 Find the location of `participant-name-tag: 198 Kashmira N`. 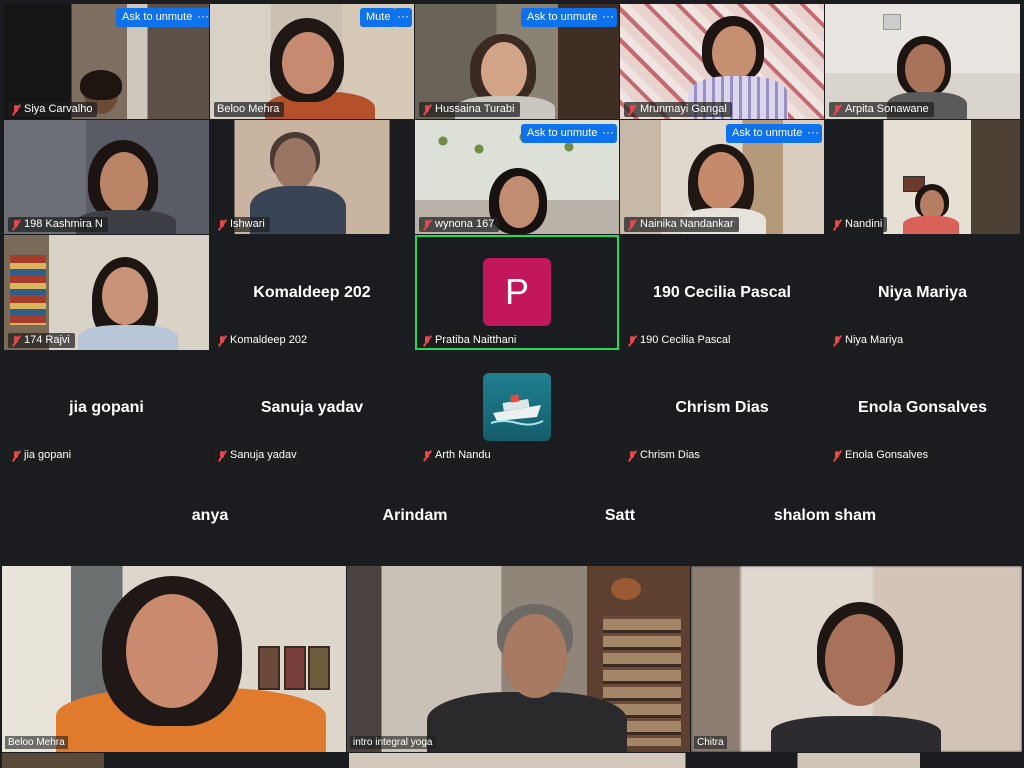

participant-name-tag: 198 Kashmira N is located at coordinates (58, 224).